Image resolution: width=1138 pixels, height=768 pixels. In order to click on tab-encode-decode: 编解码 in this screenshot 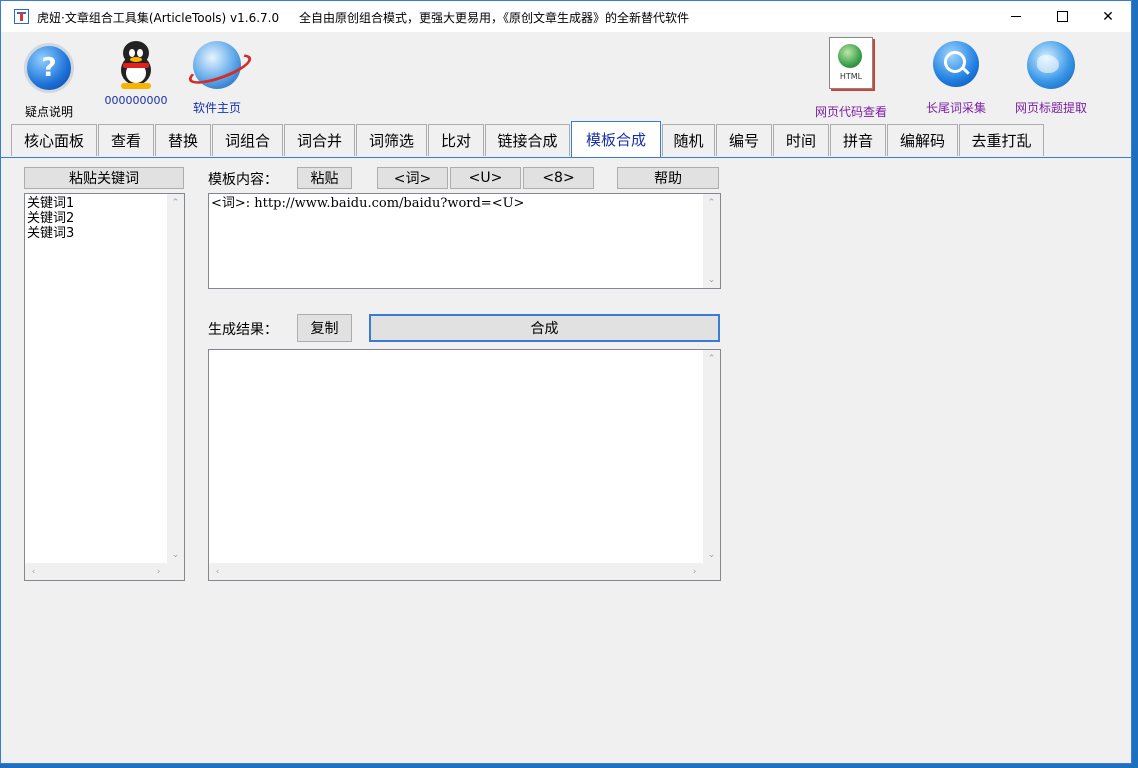, I will do `click(922, 140)`.